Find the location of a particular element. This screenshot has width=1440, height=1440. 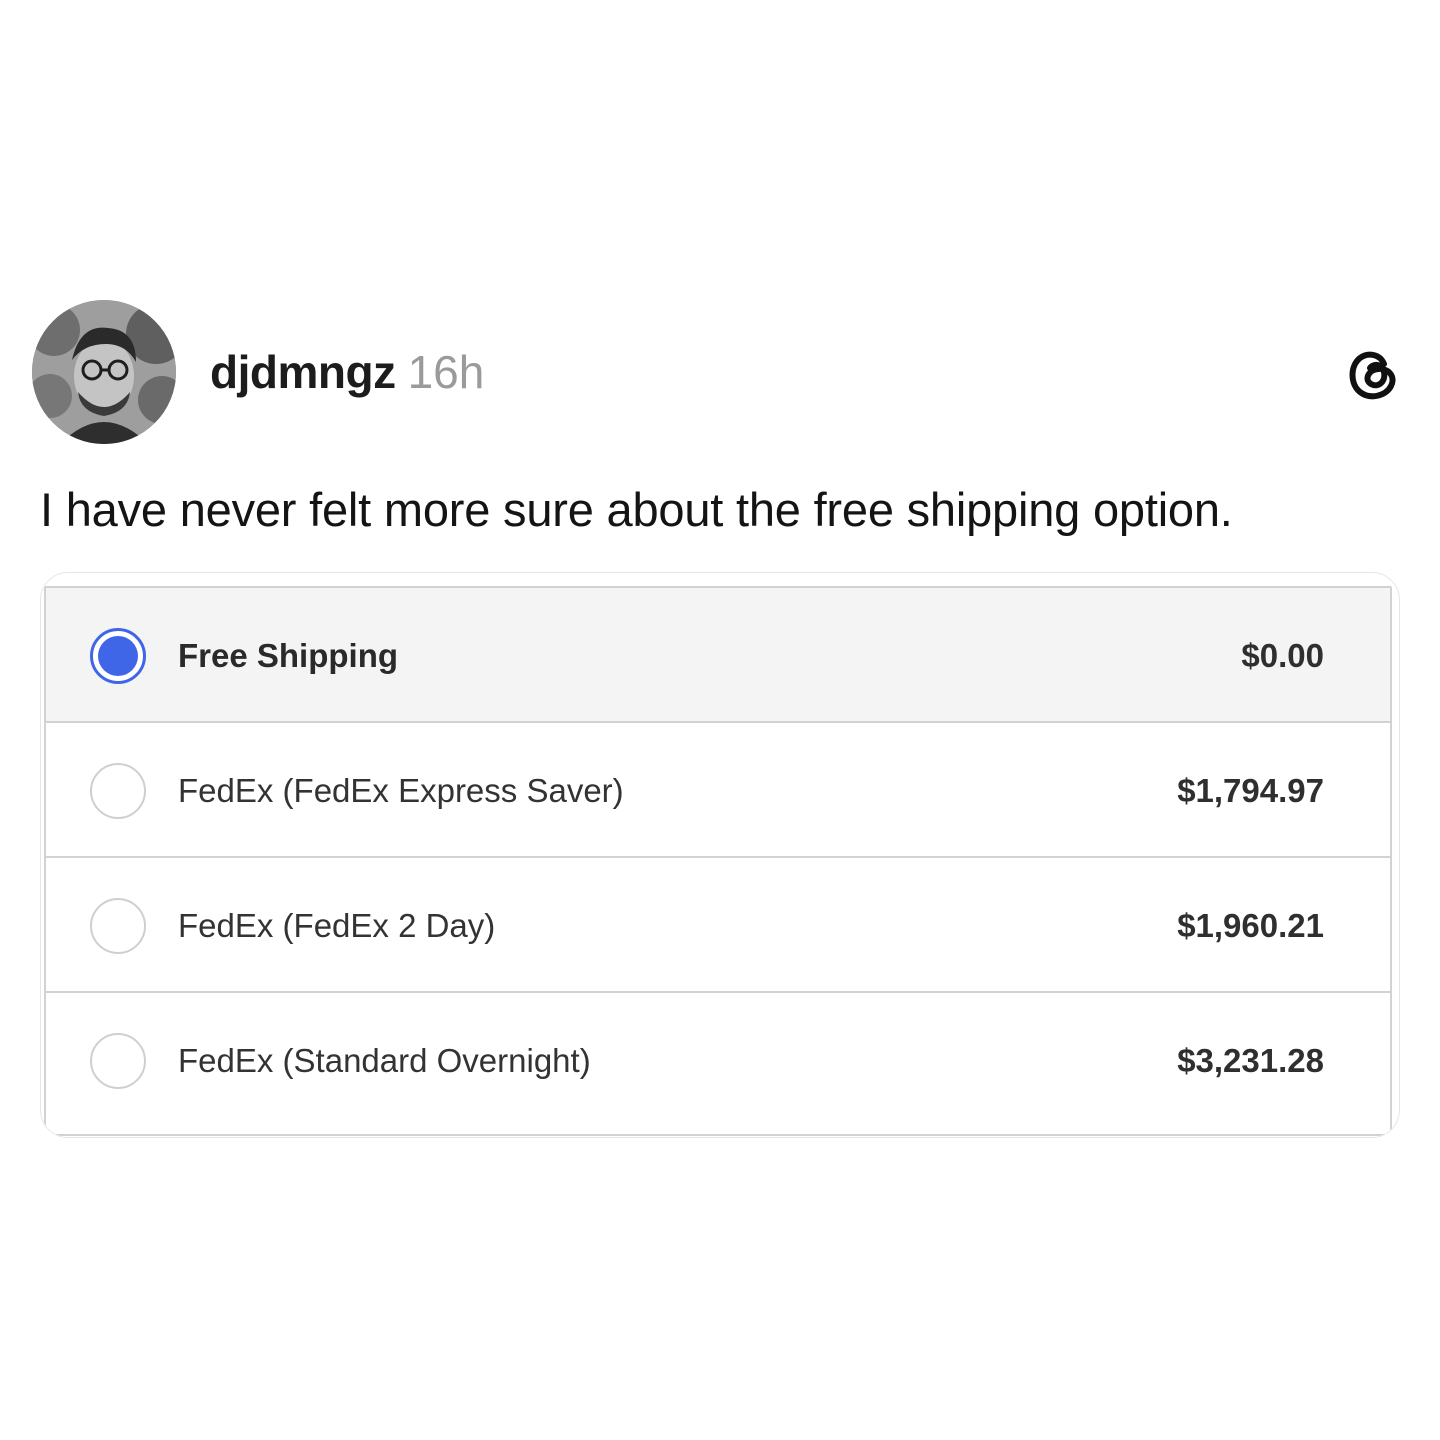

threads-logo-icon is located at coordinates (1372, 374).